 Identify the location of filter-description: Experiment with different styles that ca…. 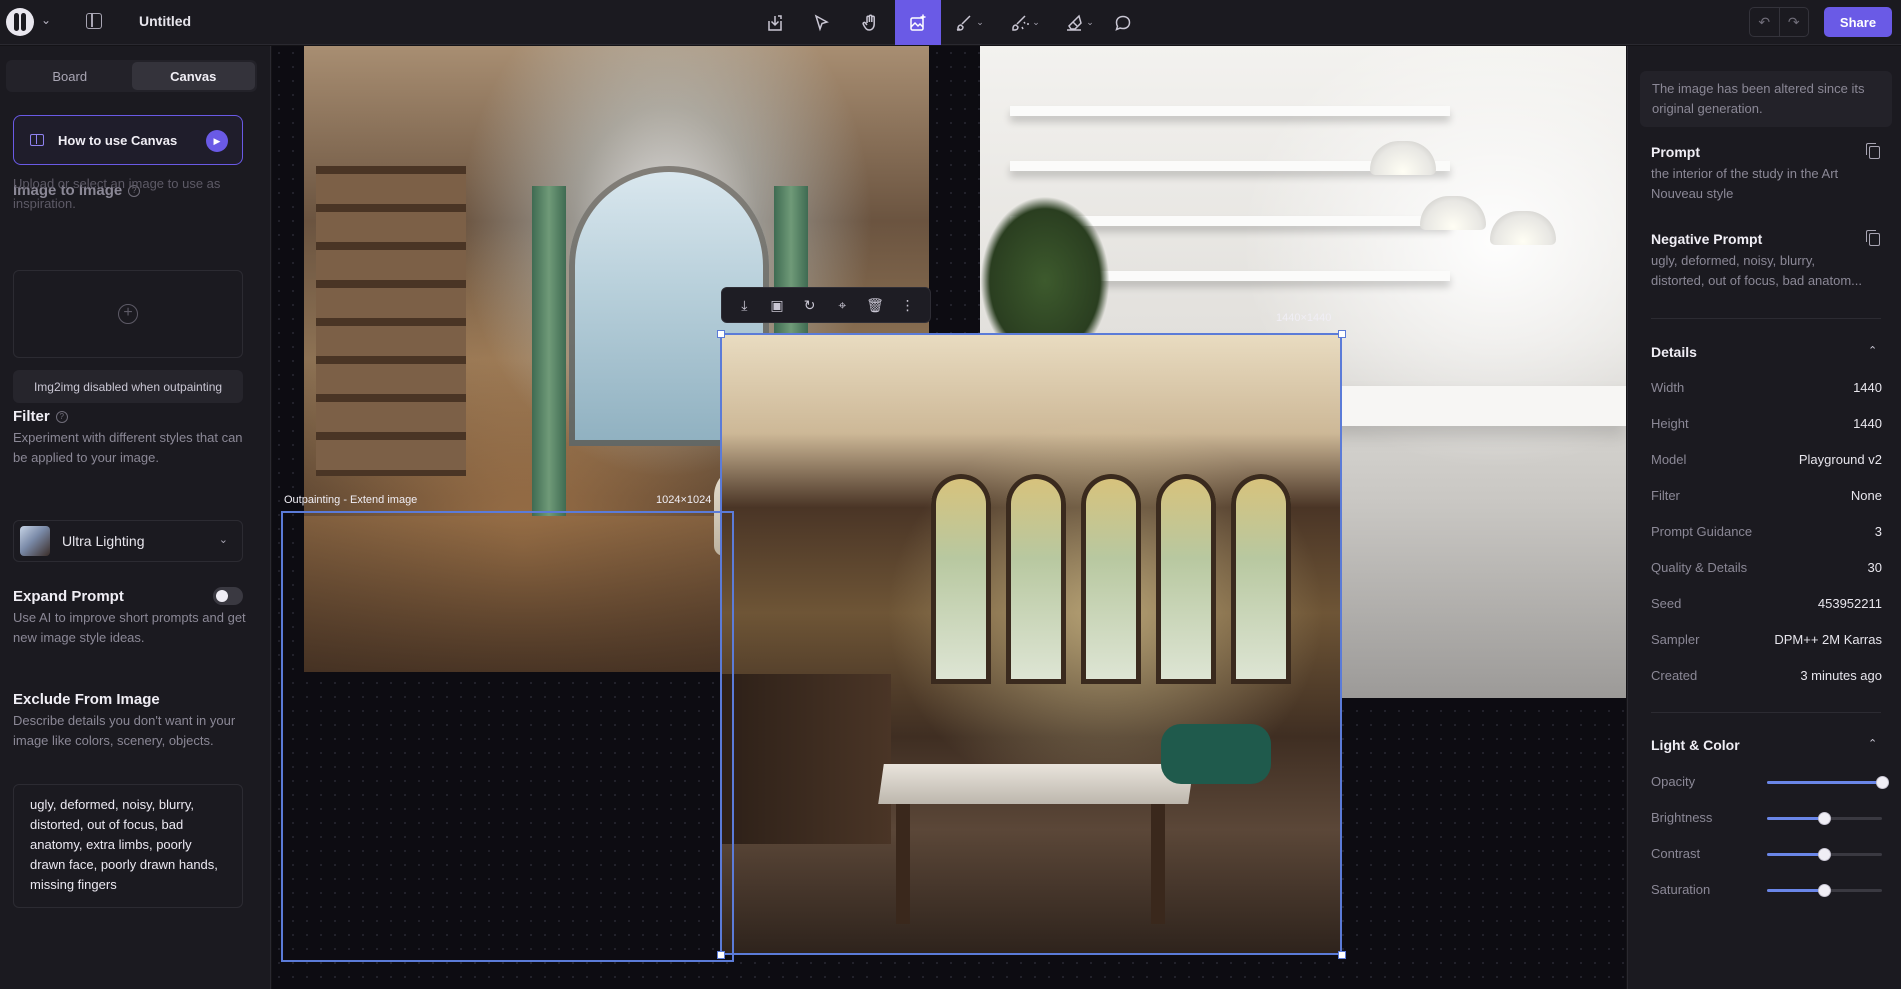
(128, 447).